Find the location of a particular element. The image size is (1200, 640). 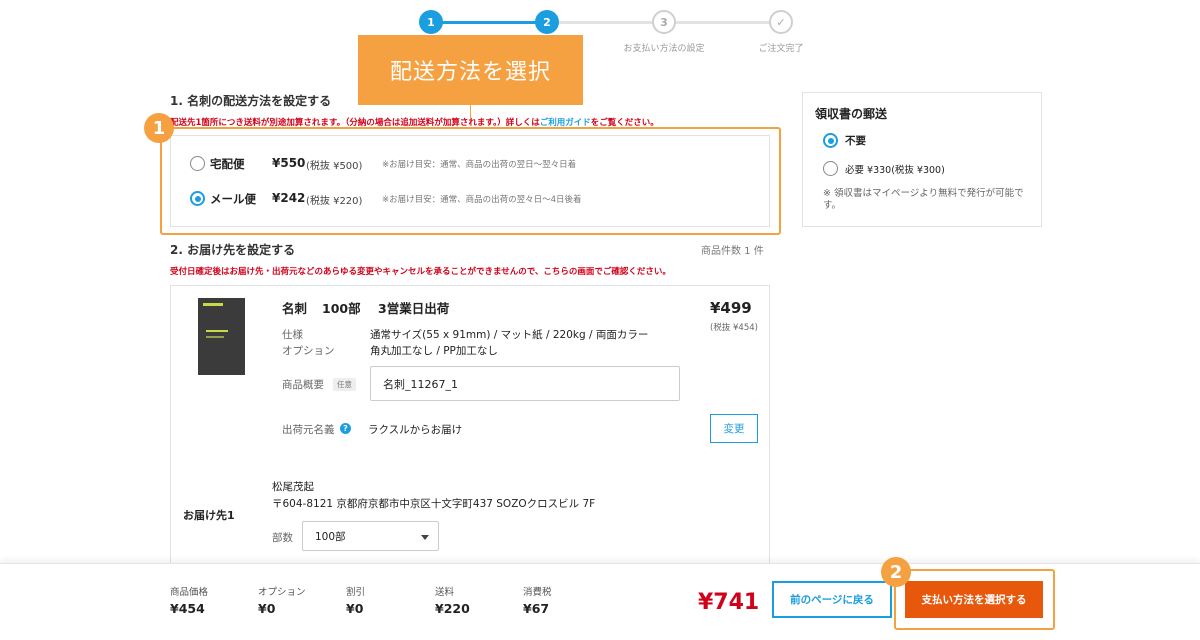

footer-option-price: ¥0 is located at coordinates (267, 608).